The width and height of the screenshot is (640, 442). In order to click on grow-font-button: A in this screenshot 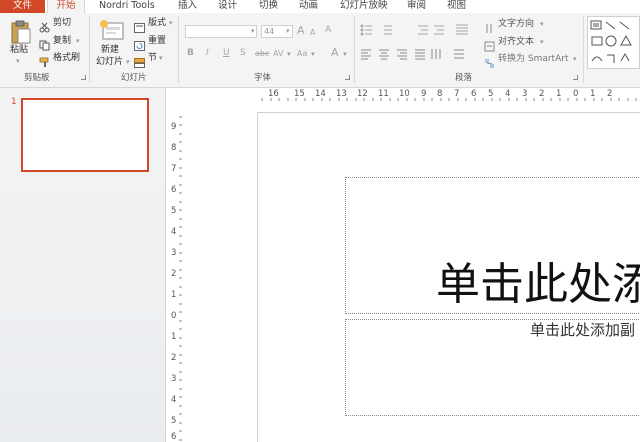, I will do `click(301, 30)`.